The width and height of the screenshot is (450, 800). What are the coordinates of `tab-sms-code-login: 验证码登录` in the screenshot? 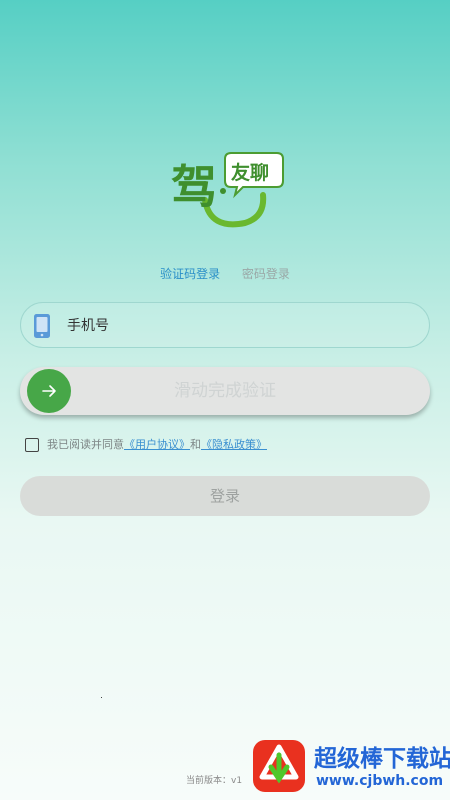 It's located at (190, 273).